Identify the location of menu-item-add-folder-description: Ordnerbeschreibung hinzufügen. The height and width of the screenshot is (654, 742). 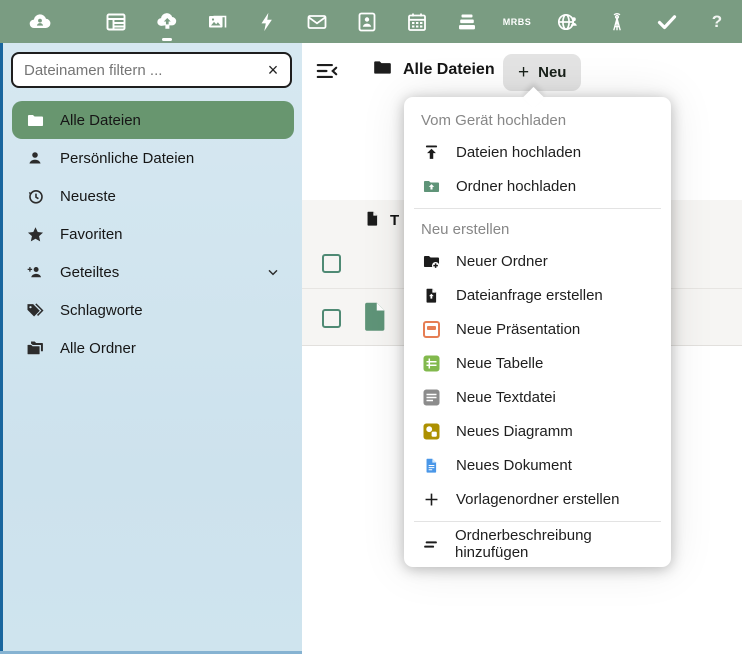
(537, 544).